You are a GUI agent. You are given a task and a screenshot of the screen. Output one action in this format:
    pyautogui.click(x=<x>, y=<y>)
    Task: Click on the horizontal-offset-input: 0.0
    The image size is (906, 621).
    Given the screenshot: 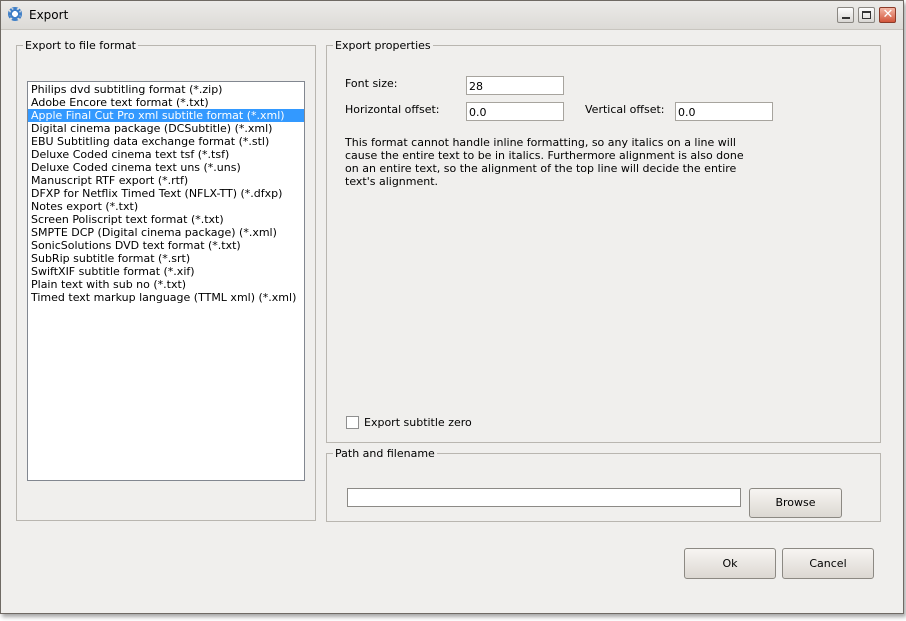 What is the action you would take?
    pyautogui.click(x=515, y=111)
    